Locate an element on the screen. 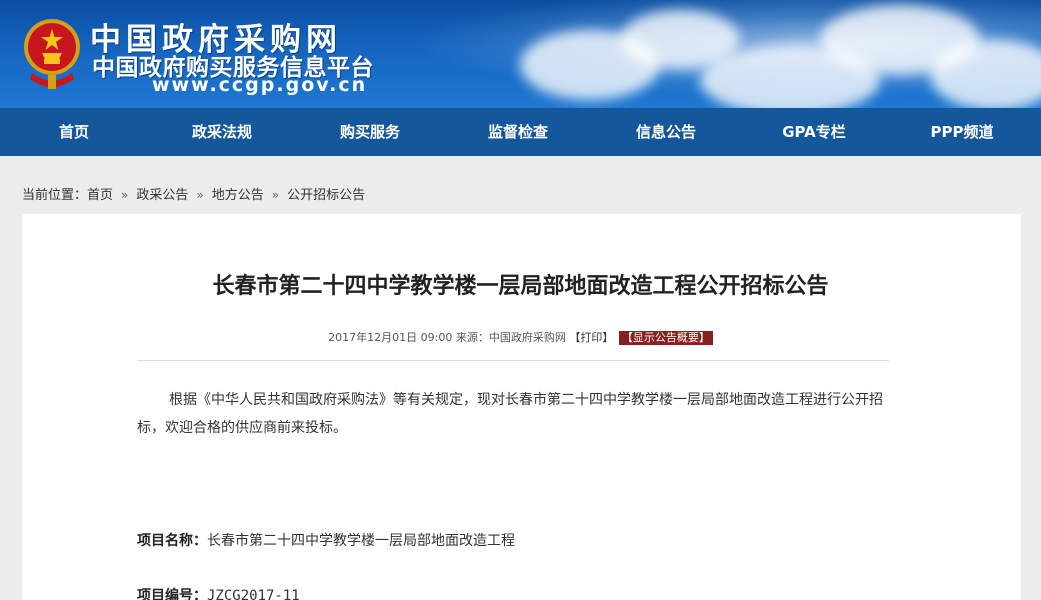  national-emblem-icon is located at coordinates (52, 54).